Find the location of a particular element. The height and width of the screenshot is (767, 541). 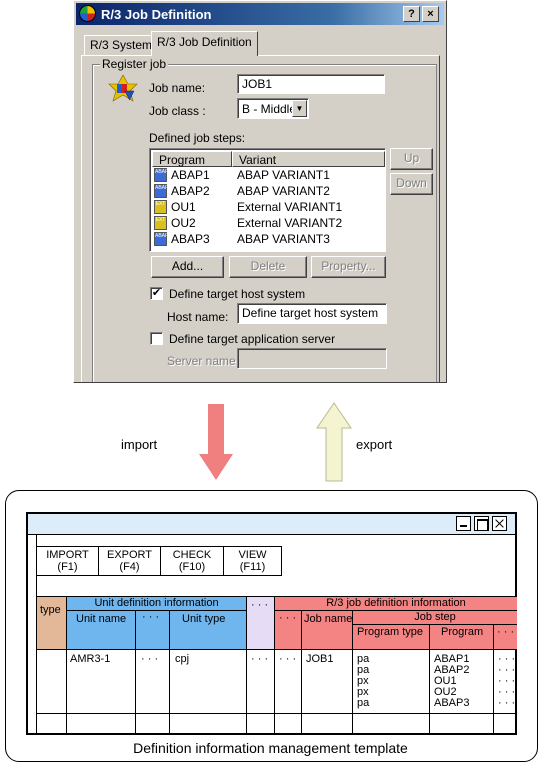

host-name-field: Define target host system is located at coordinates (312, 313).